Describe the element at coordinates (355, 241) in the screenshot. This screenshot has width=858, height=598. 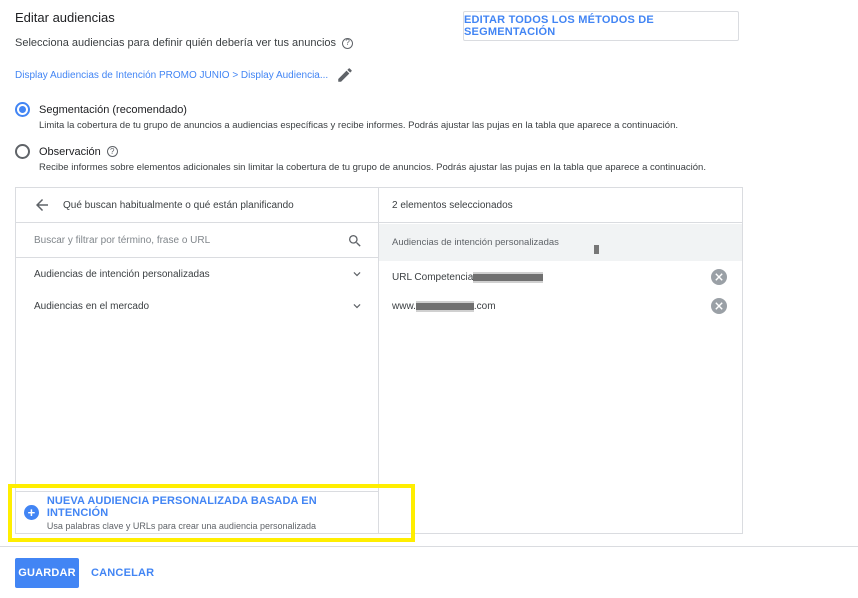
I see `search-icon` at that location.